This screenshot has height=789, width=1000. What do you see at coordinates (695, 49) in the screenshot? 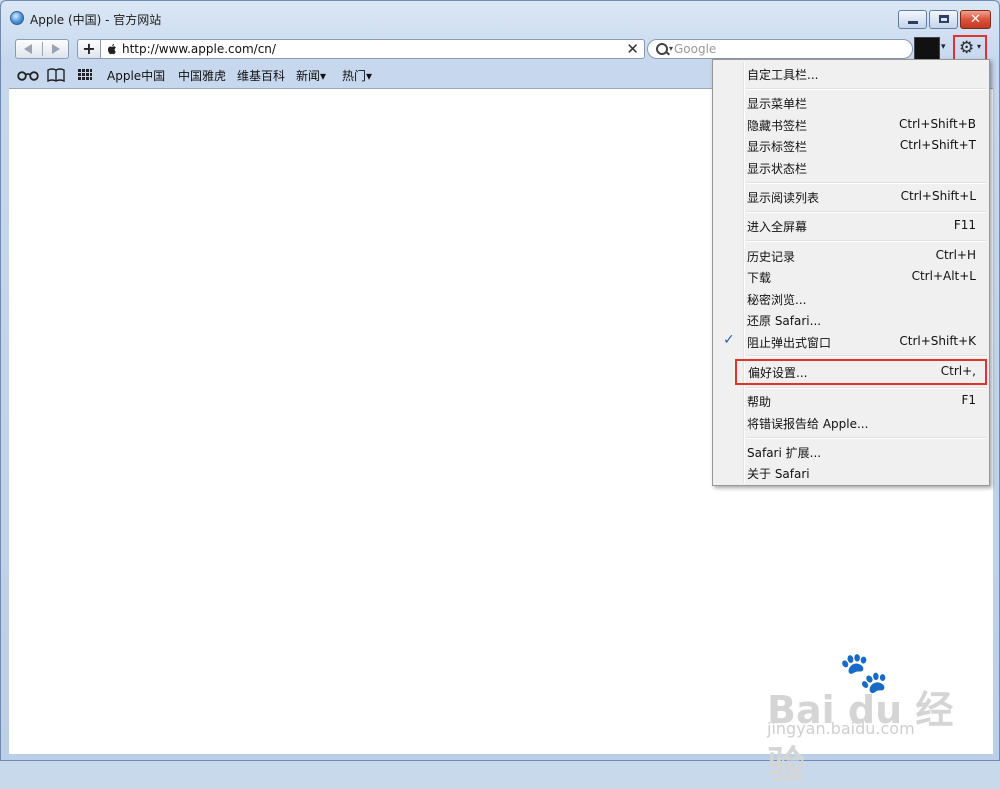
I see `search-placeholder: Google` at bounding box center [695, 49].